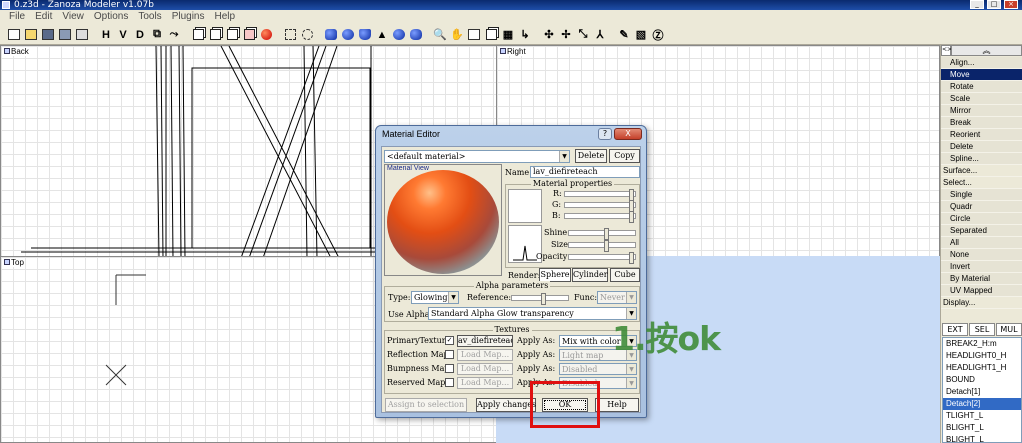 Image resolution: width=1022 pixels, height=443 pixels. I want to click on command-item: Quadr, so click(981, 207).